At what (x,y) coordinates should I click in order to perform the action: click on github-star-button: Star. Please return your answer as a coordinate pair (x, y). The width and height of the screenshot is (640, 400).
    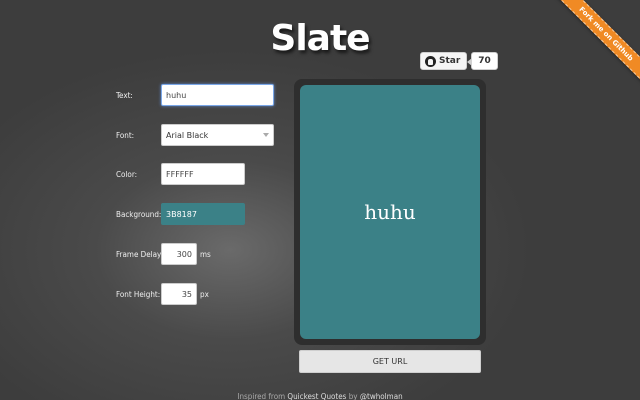
    Looking at the image, I should click on (444, 61).